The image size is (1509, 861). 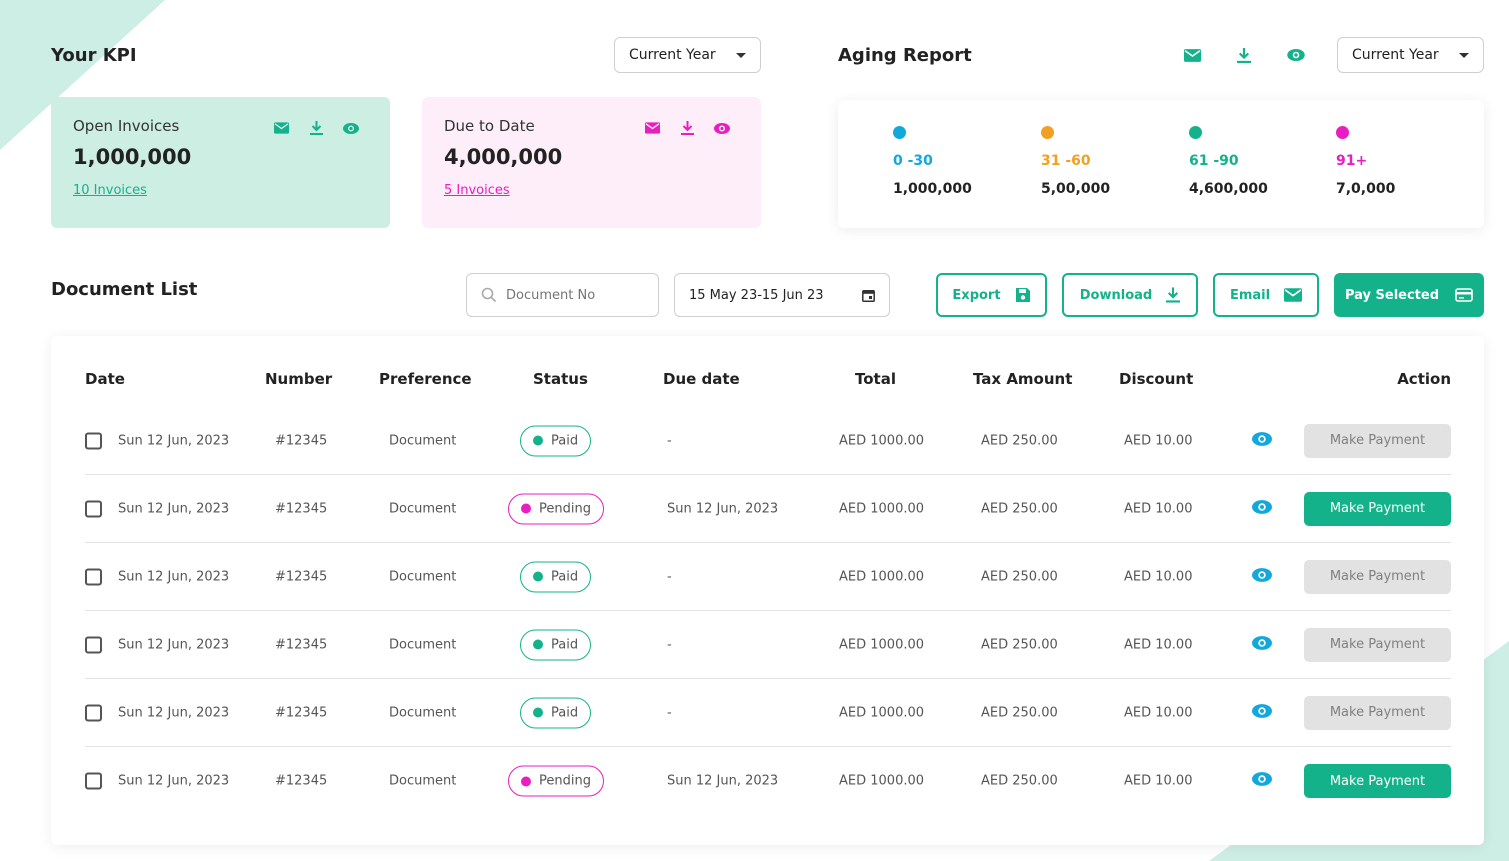 What do you see at coordinates (591, 162) in the screenshot?
I see `kpi-card-due-to-date: Due to Date 4,000,000 5 Invoices` at bounding box center [591, 162].